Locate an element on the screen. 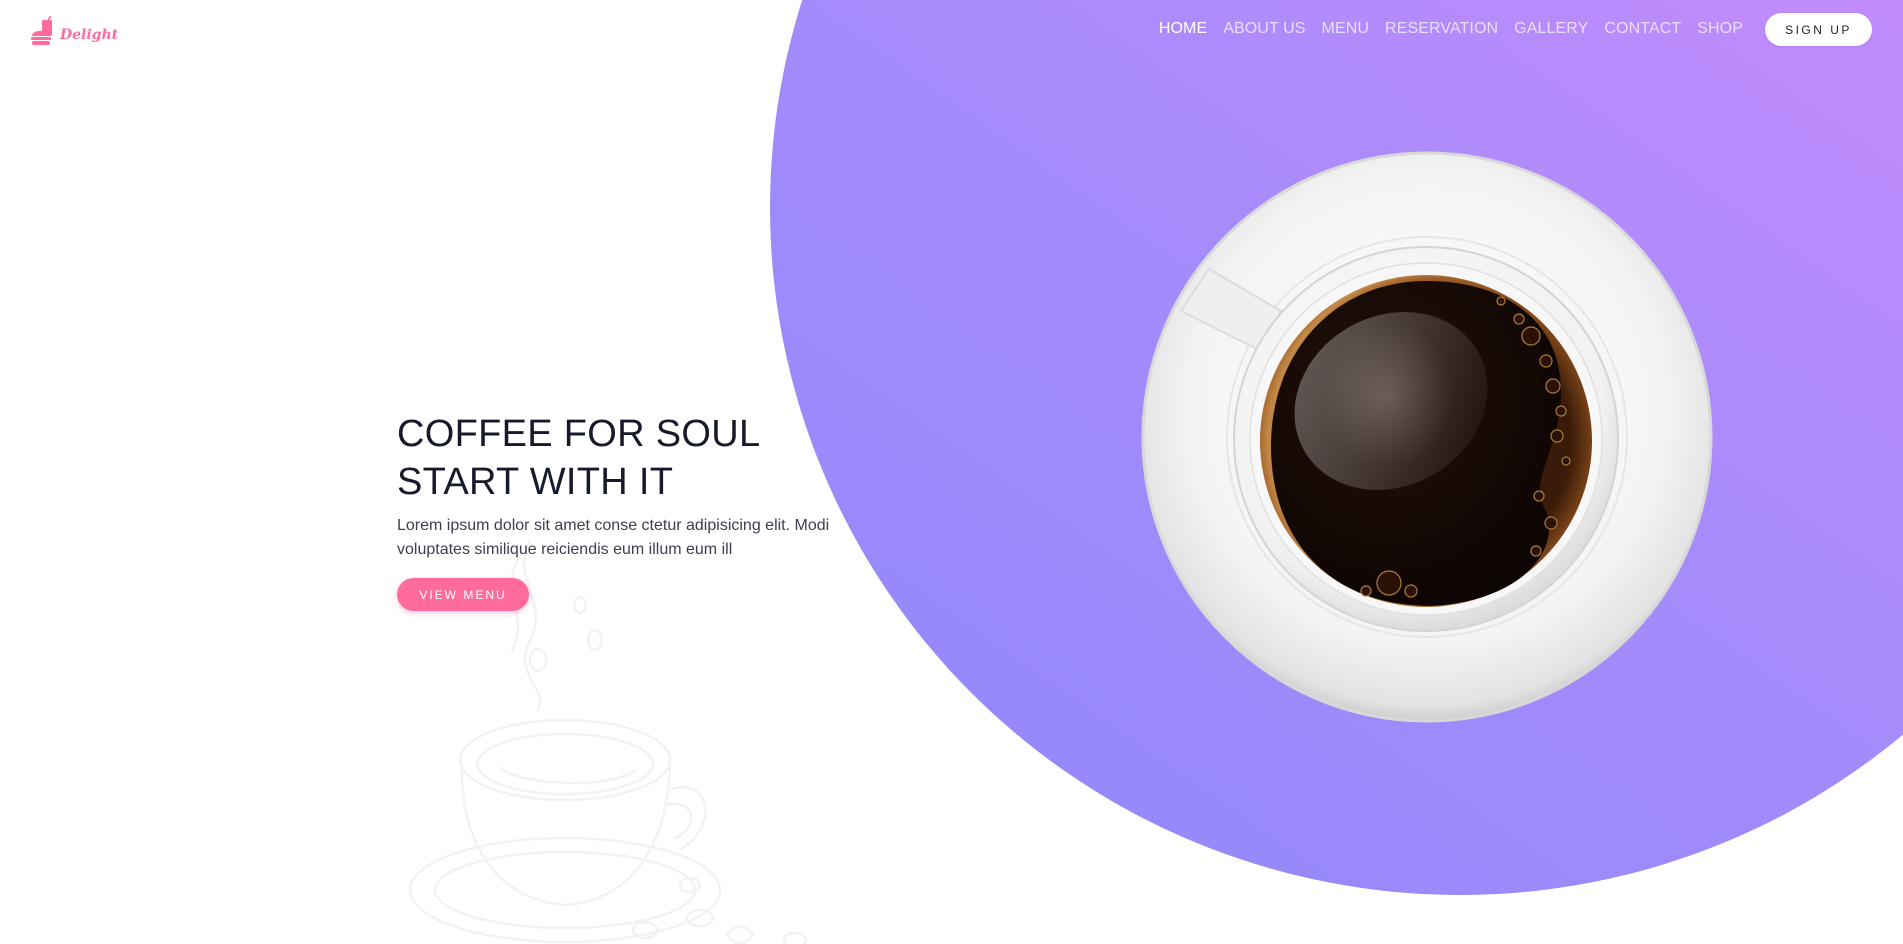 Image resolution: width=1903 pixels, height=944 pixels. nav-item-gallery: GALLERY is located at coordinates (1551, 29).